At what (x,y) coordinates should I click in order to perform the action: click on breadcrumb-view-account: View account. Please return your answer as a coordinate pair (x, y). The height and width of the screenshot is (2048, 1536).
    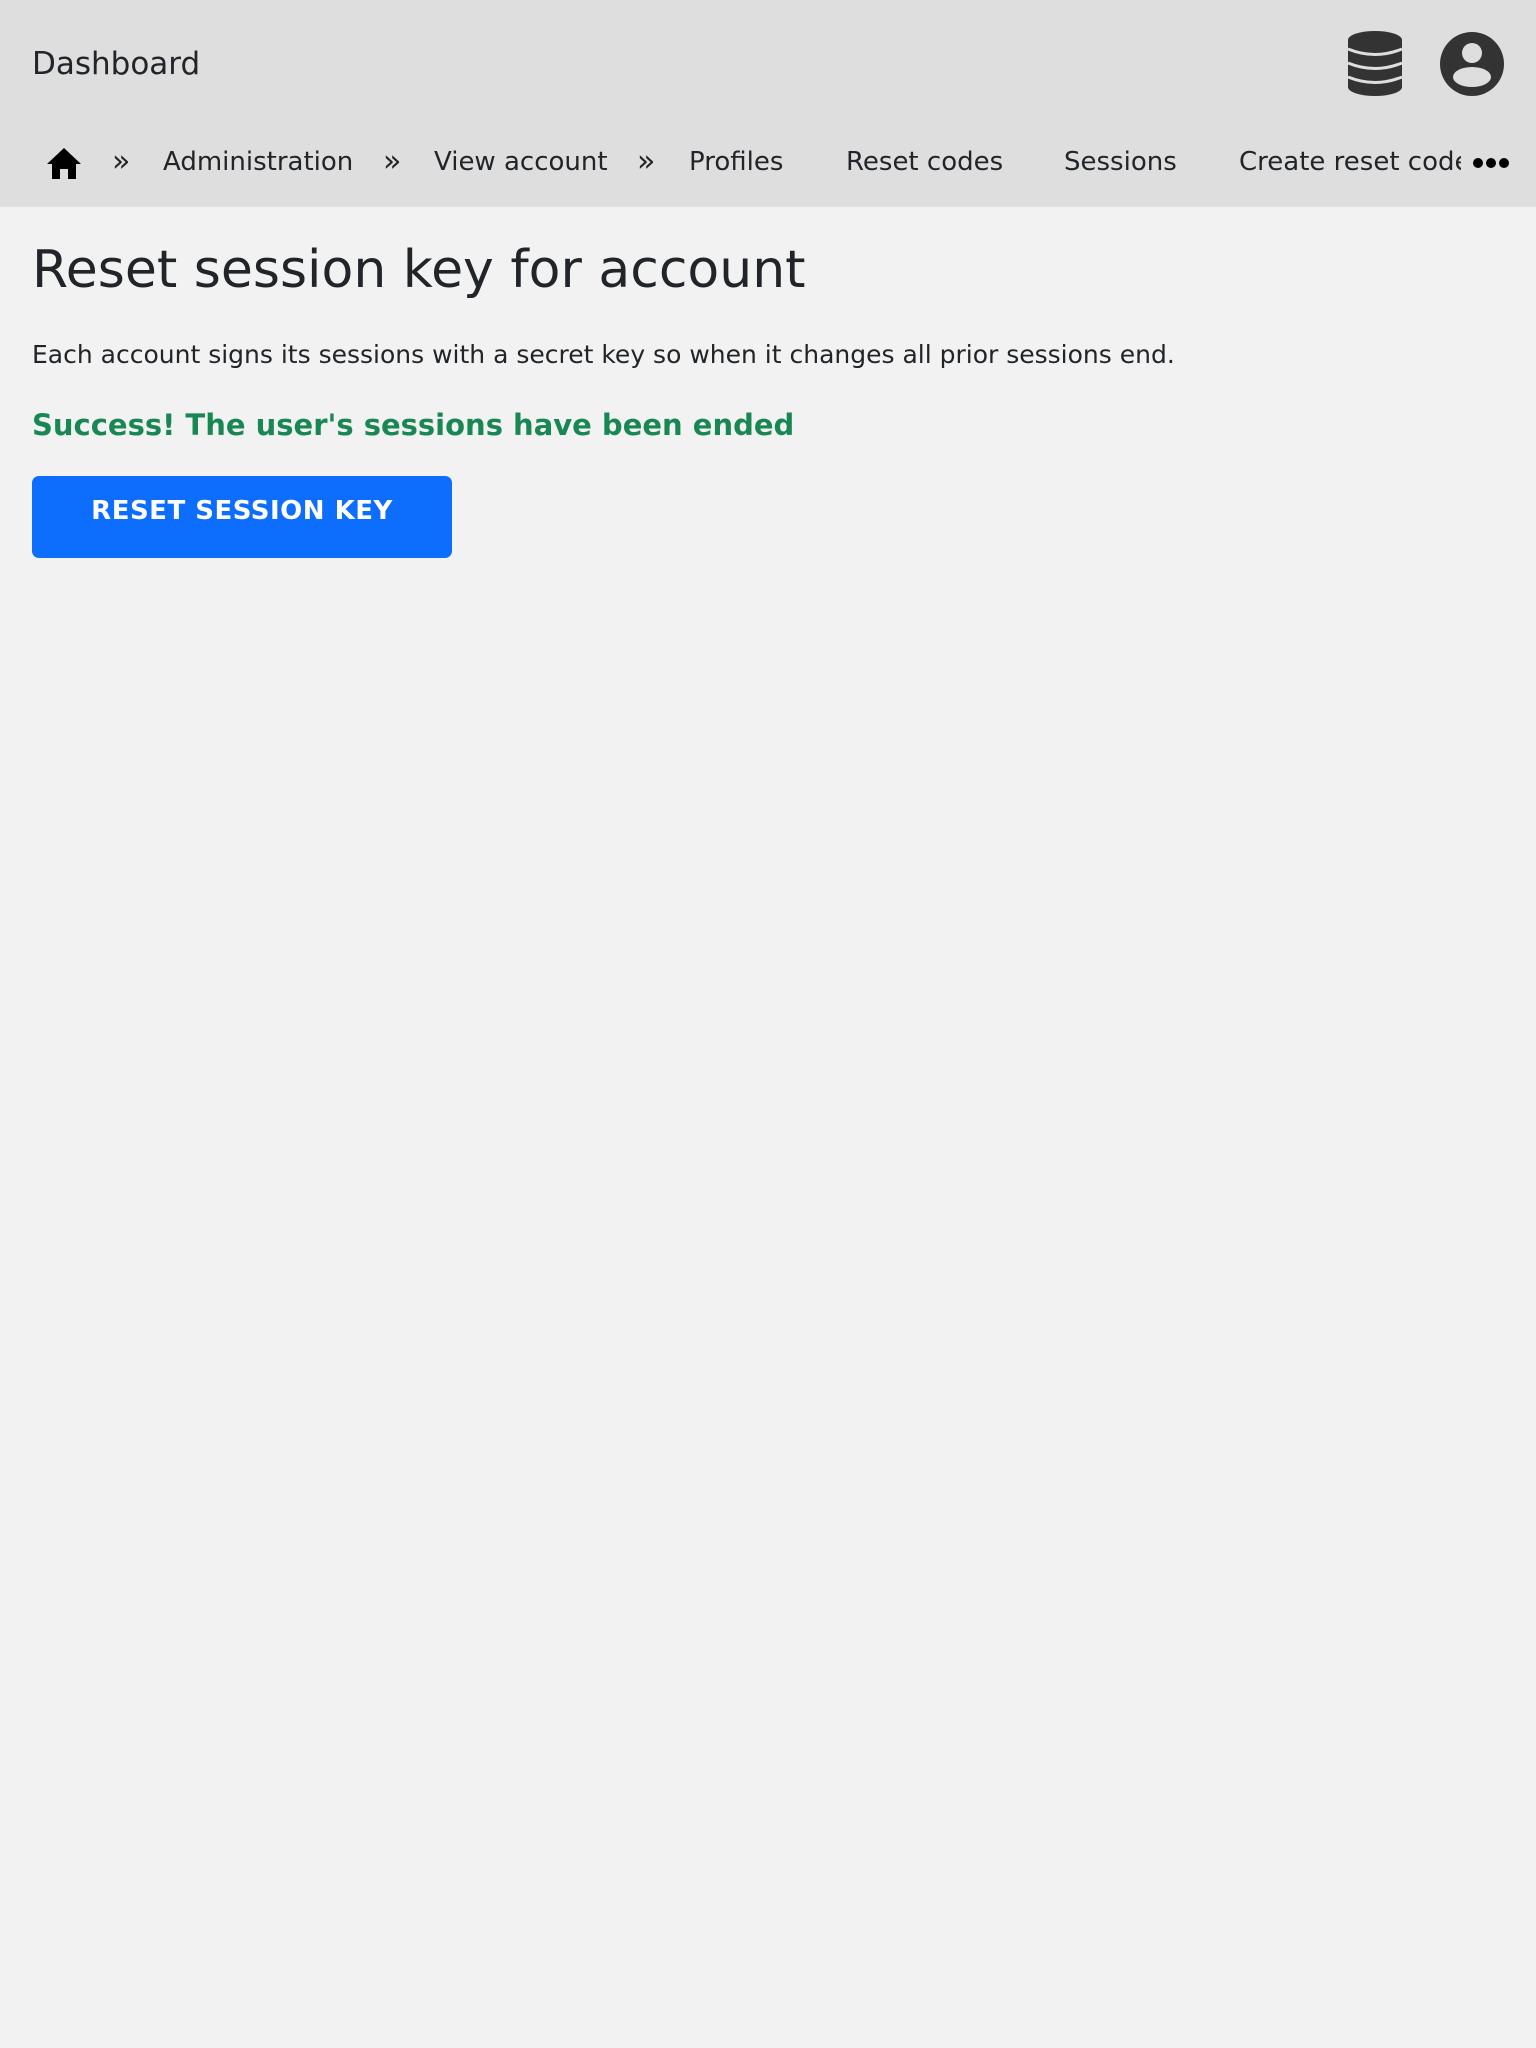
    Looking at the image, I should click on (521, 162).